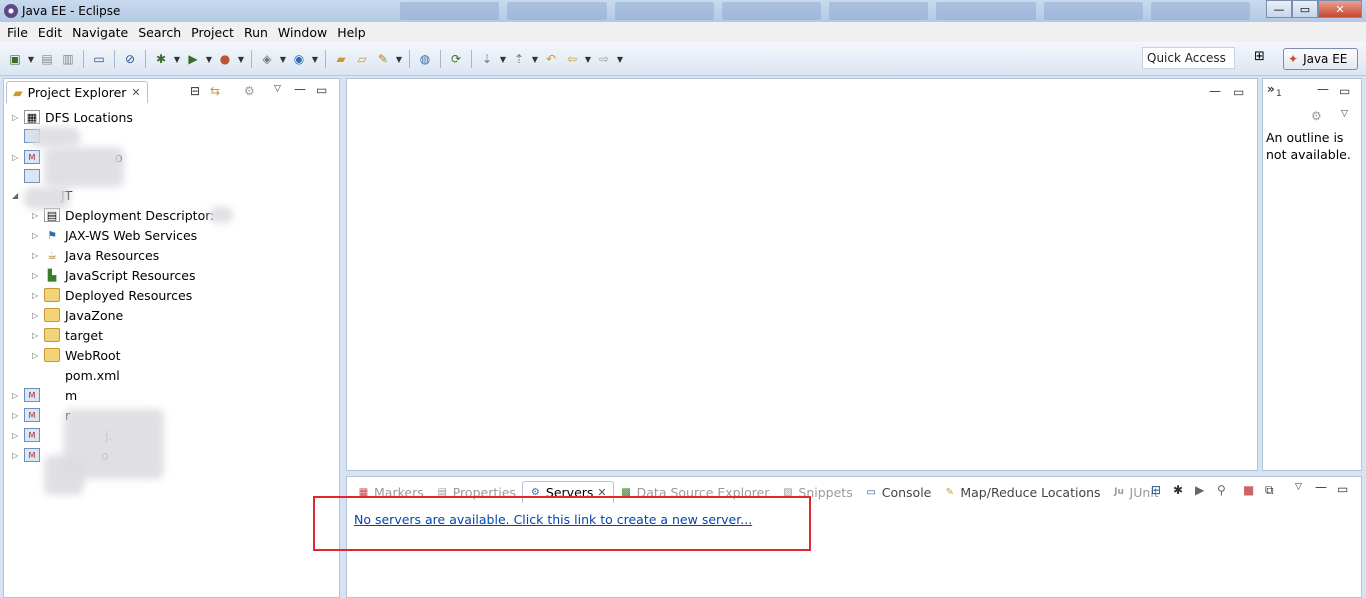 The width and height of the screenshot is (1366, 598). What do you see at coordinates (871, 492) in the screenshot?
I see `console-icon: ▭` at bounding box center [871, 492].